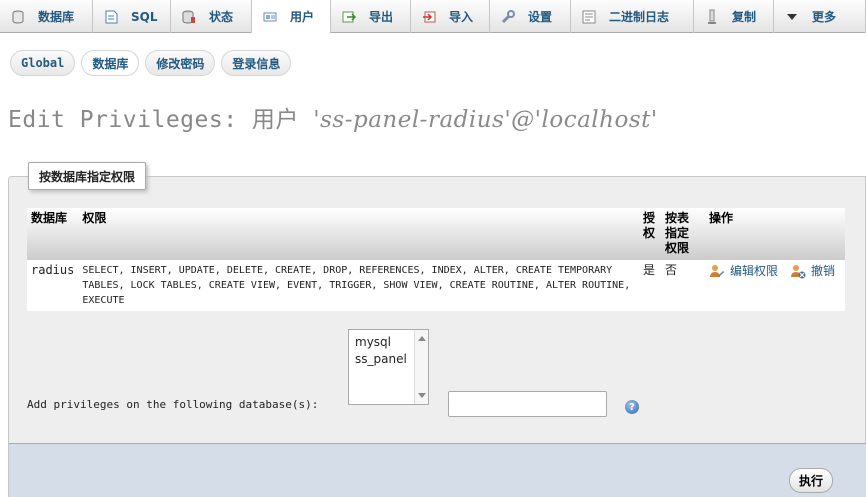 The image size is (866, 497). I want to click on tab-import: 导入, so click(450, 16).